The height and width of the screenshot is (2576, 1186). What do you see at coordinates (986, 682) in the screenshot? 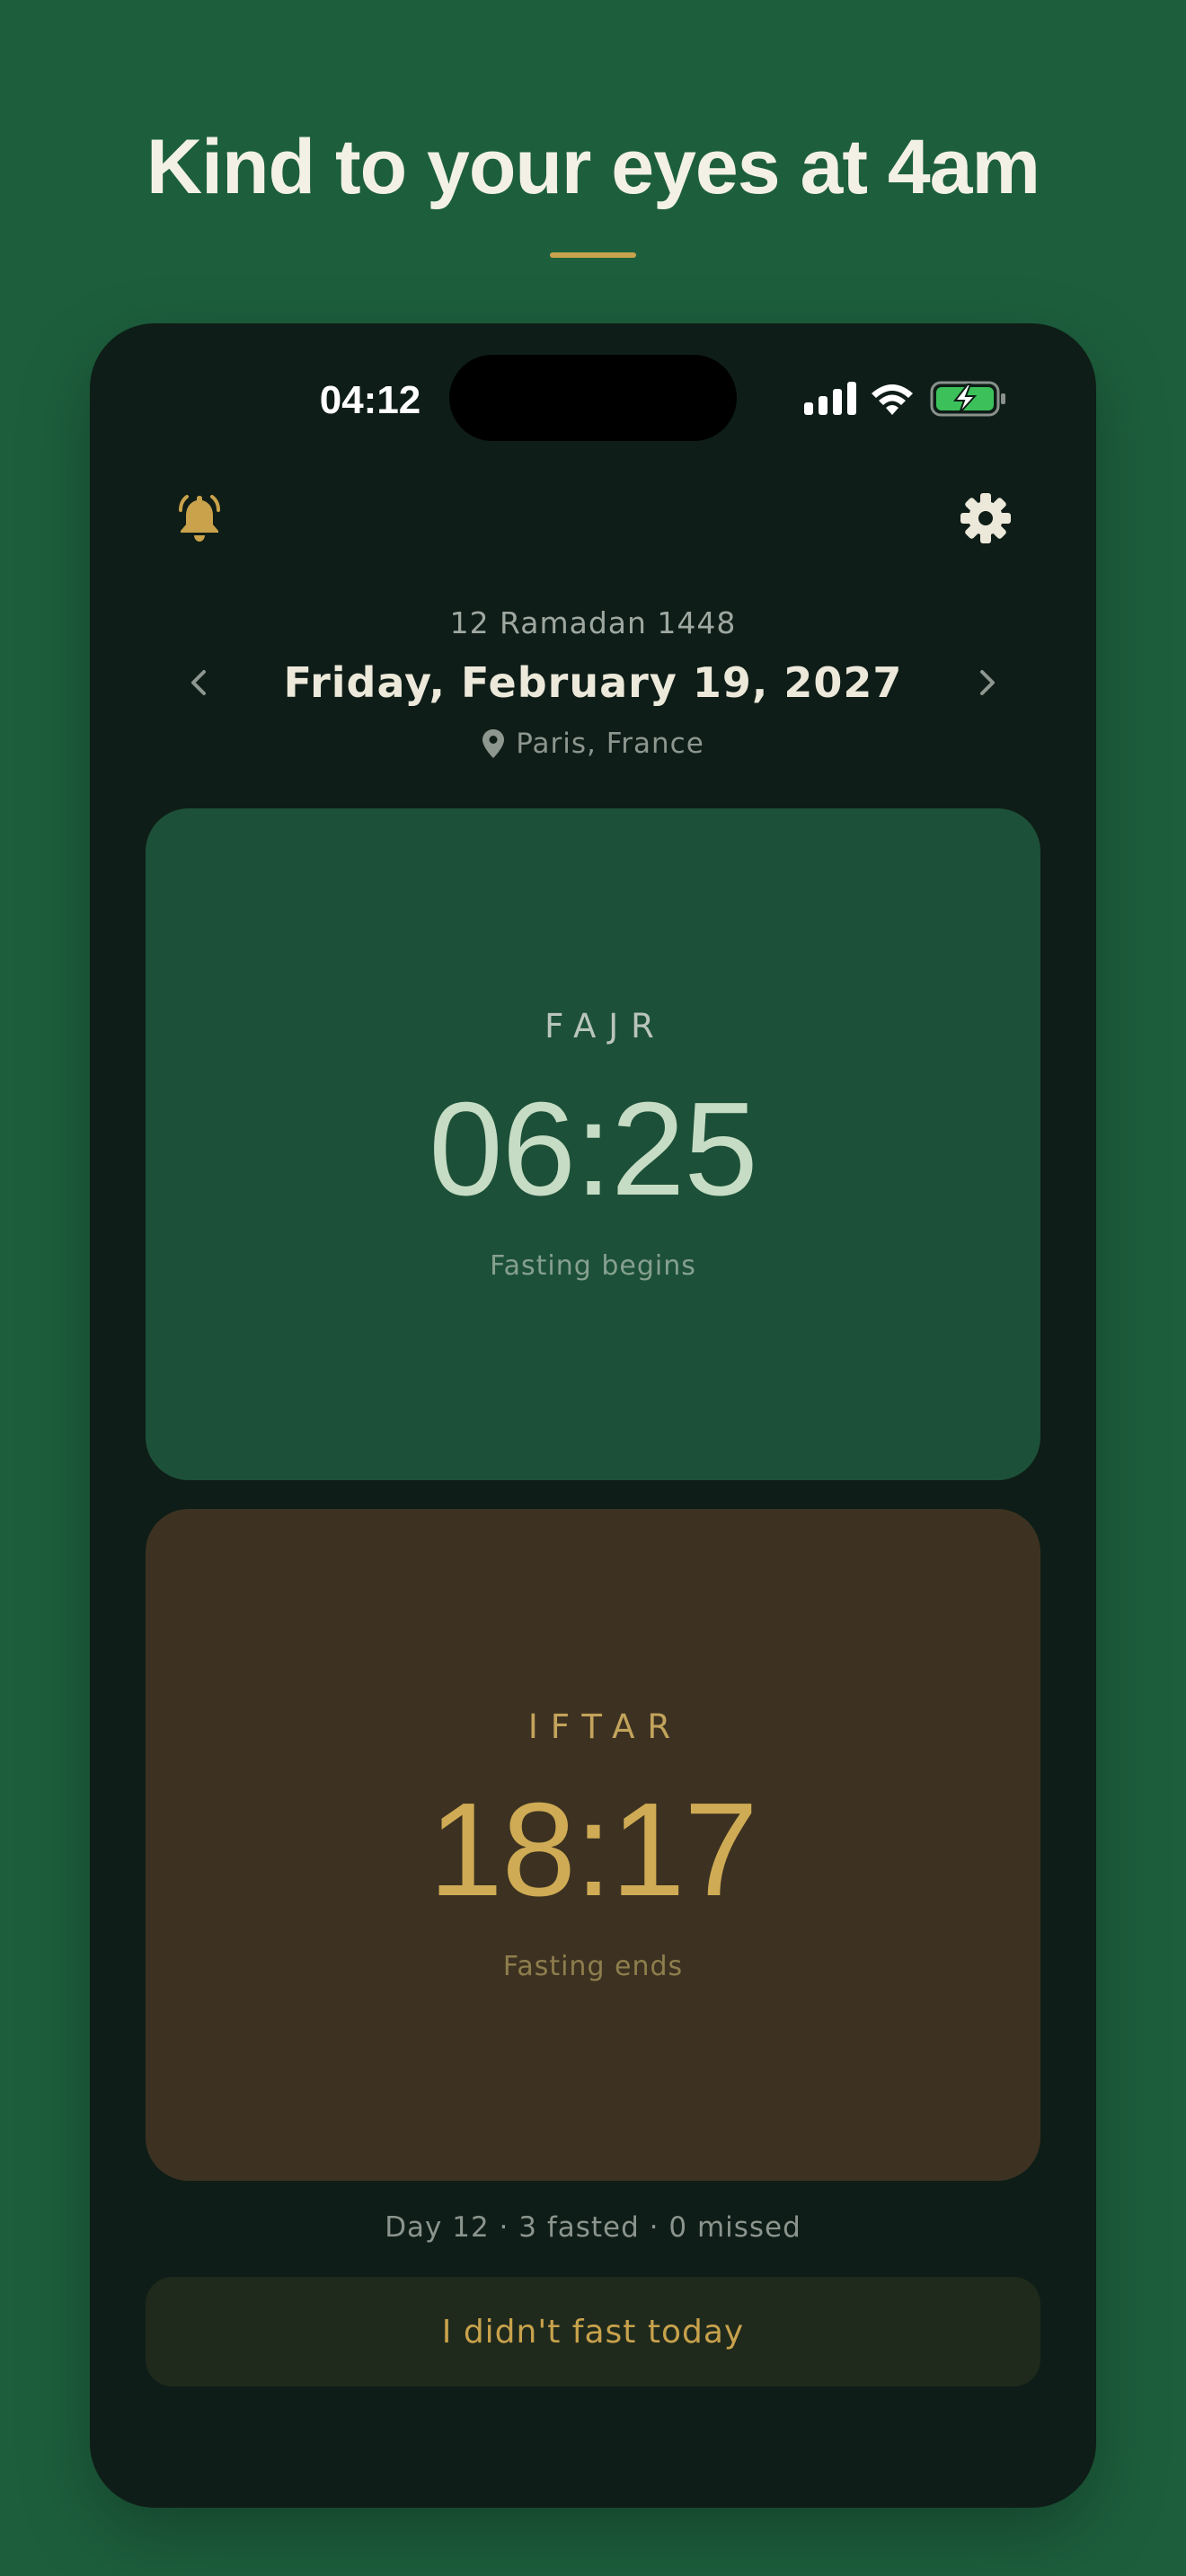
I see `chevron-right-icon` at bounding box center [986, 682].